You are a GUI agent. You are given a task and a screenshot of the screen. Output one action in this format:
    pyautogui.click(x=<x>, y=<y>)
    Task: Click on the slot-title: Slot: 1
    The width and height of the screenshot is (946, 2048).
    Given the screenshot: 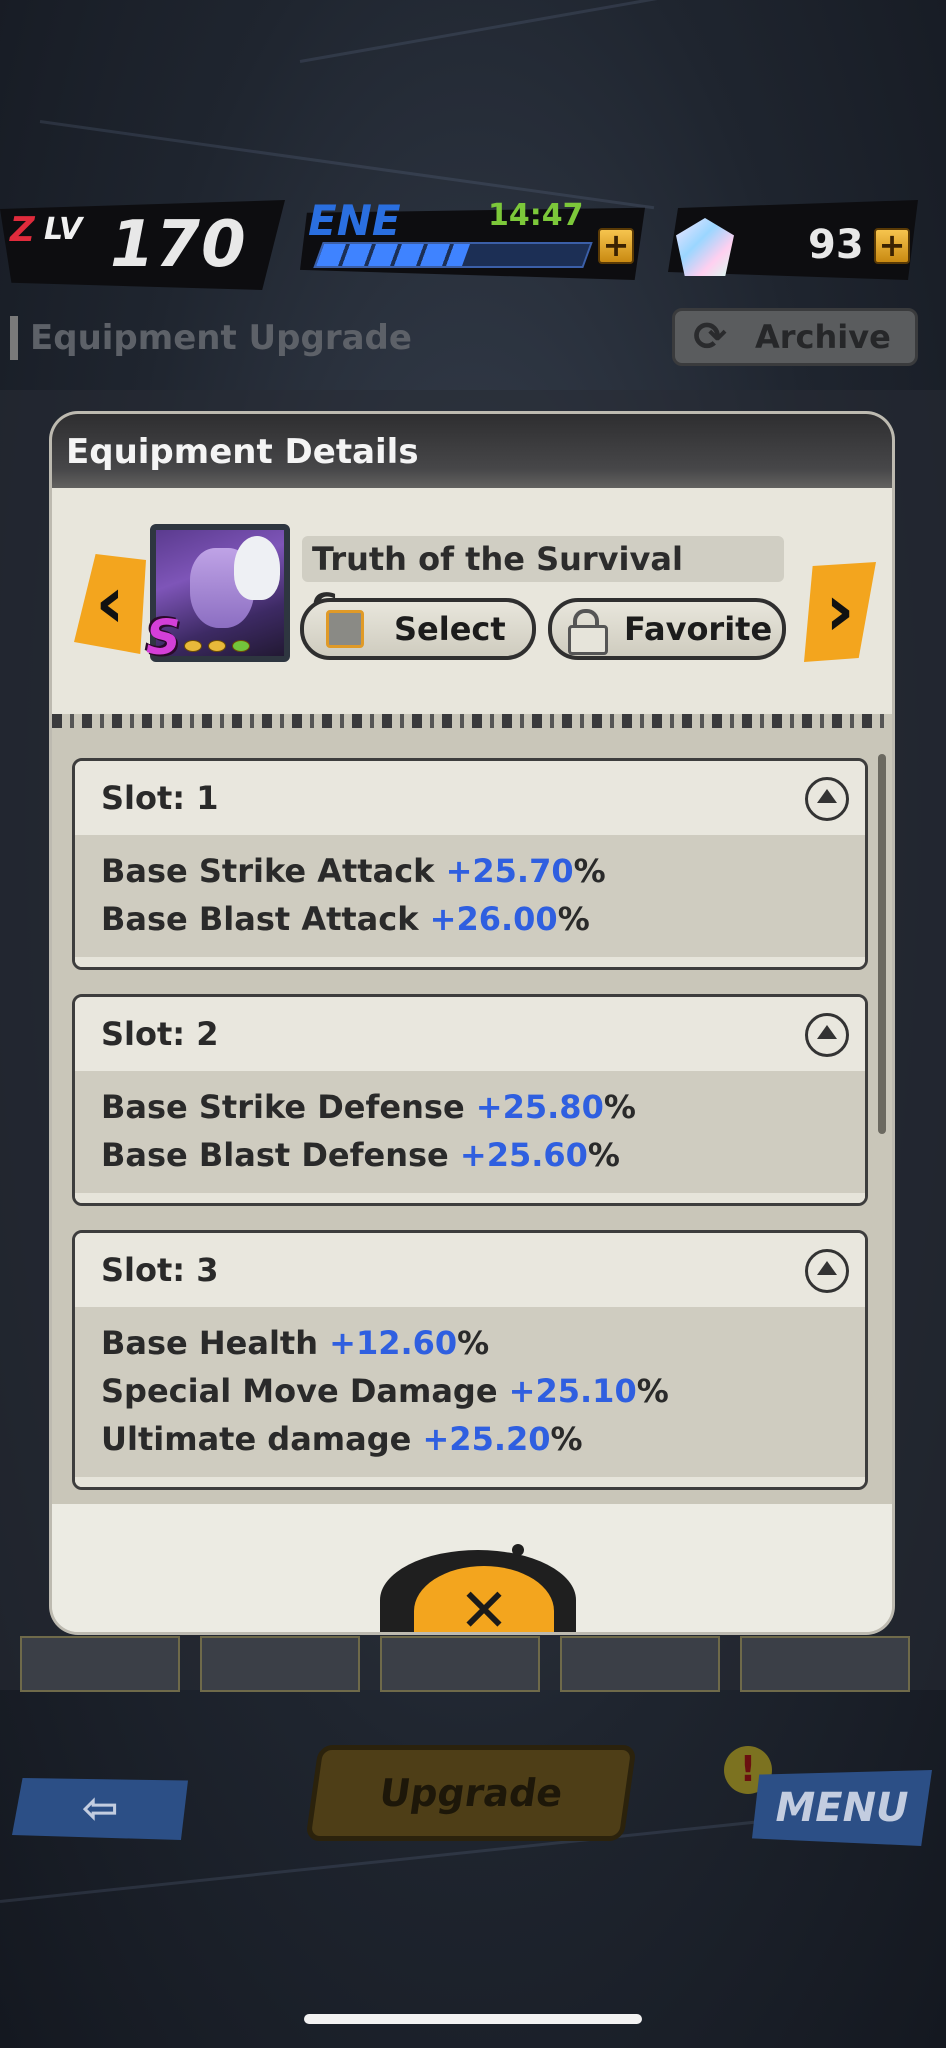 What is the action you would take?
    pyautogui.click(x=160, y=798)
    